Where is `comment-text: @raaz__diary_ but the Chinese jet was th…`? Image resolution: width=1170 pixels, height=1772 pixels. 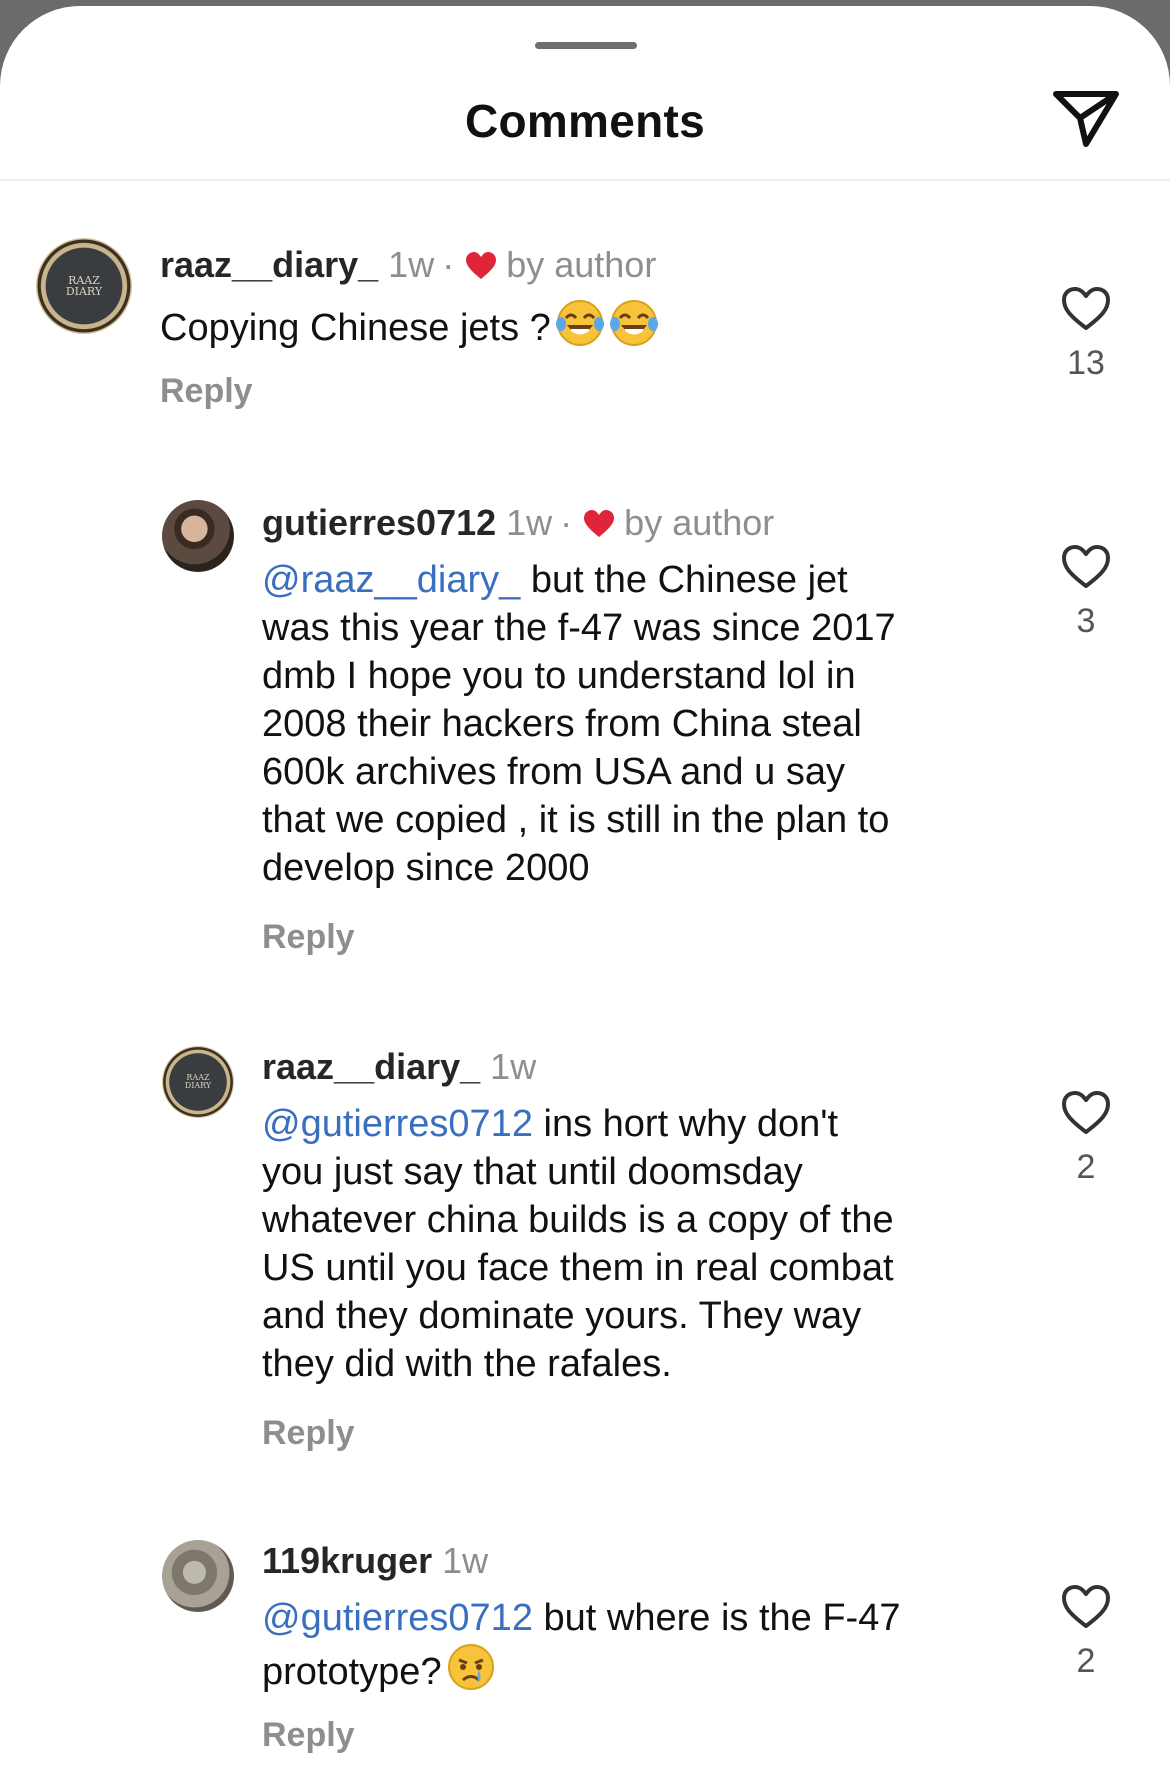
comment-text: @raaz__diary_ but the Chinese jet was th… is located at coordinates (642, 724).